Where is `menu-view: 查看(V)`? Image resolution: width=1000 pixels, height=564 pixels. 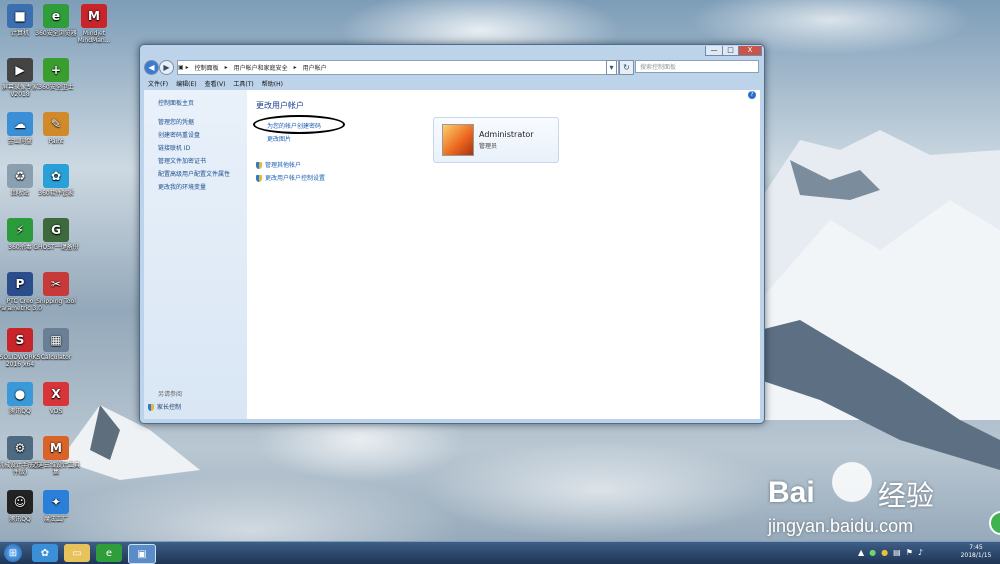 menu-view: 查看(V) is located at coordinates (215, 83).